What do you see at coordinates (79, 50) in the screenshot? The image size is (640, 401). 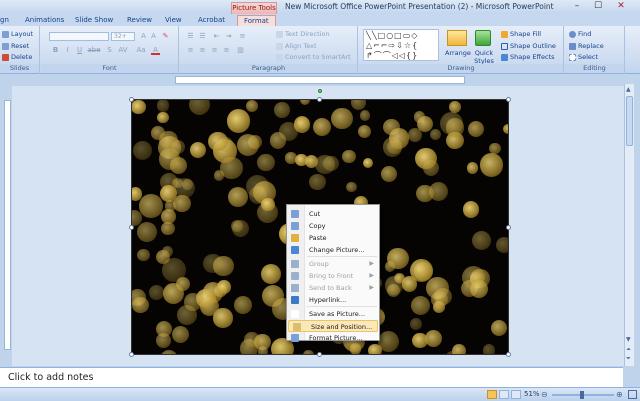 I see `underline-button: U` at bounding box center [79, 50].